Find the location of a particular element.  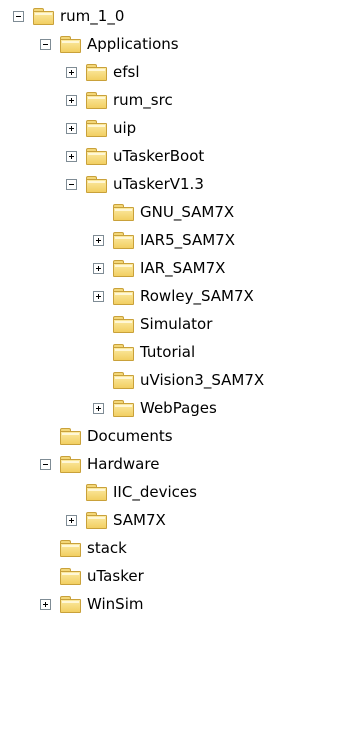

tree-node-tutorial: Tutorial is located at coordinates (153, 352).